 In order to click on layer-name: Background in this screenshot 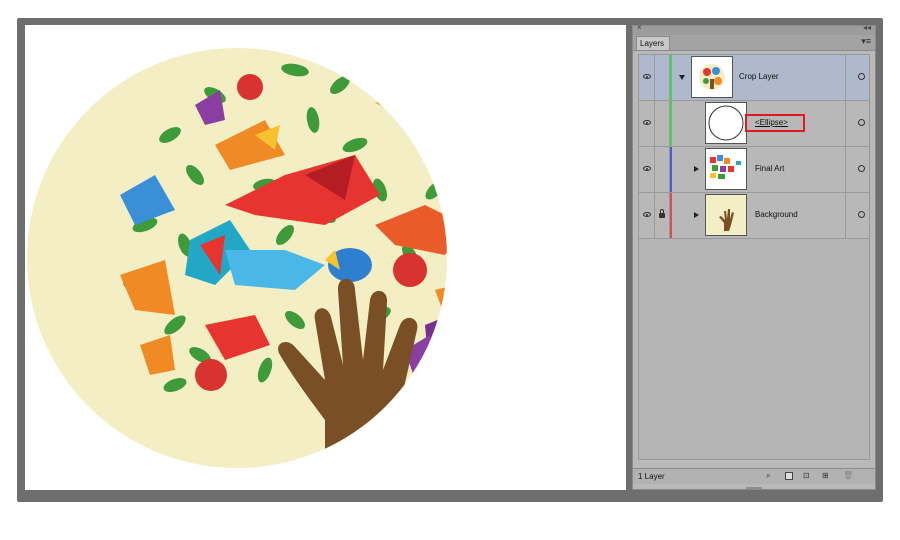, I will do `click(776, 214)`.